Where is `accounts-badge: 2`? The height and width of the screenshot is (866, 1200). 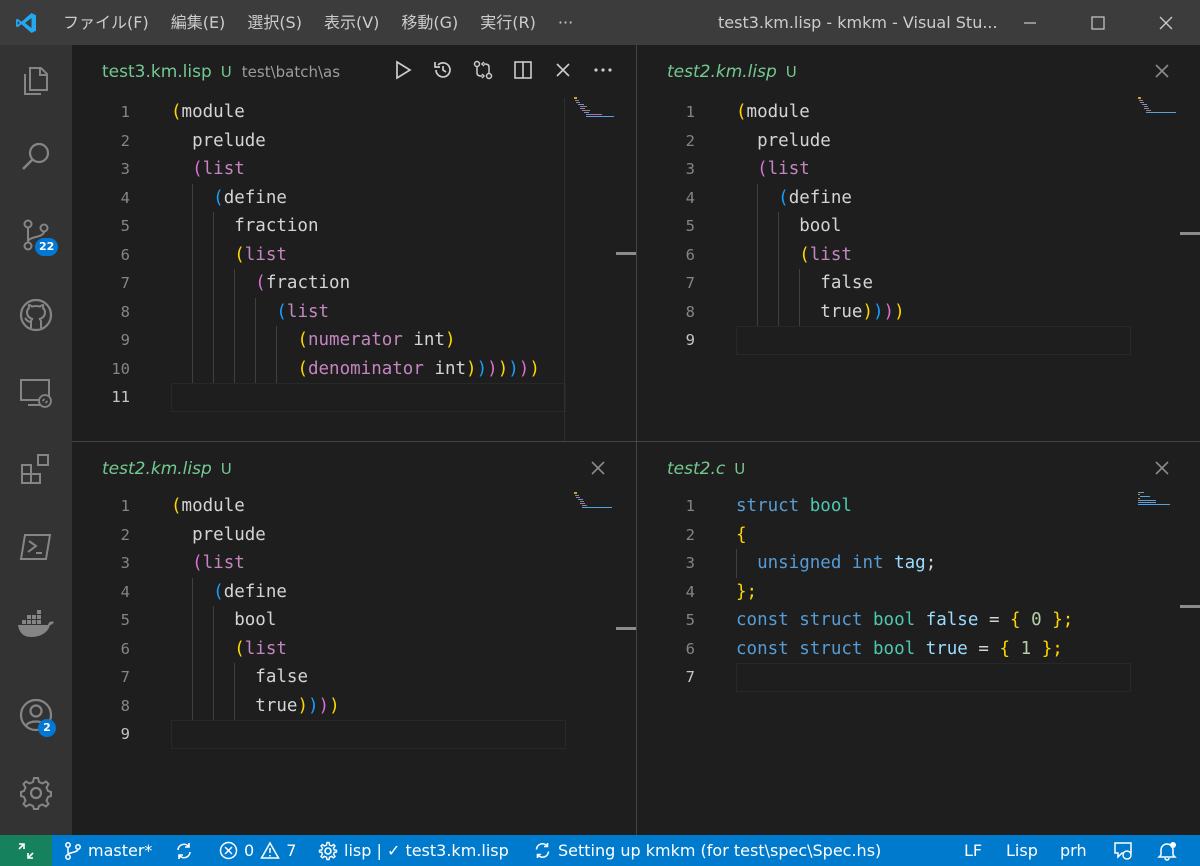
accounts-badge: 2 is located at coordinates (47, 728).